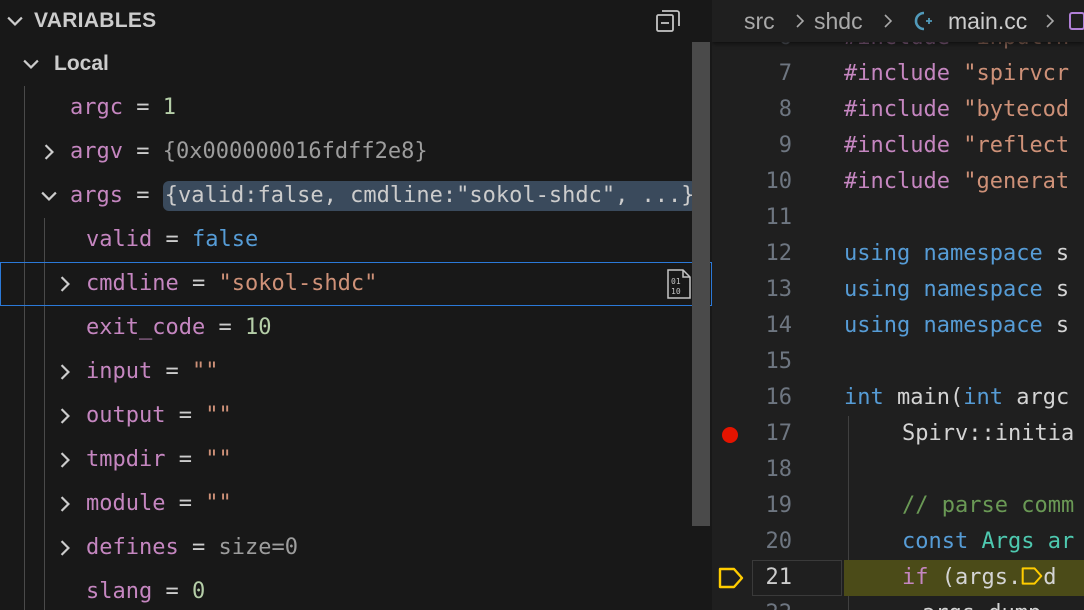 The height and width of the screenshot is (610, 1084). I want to click on variable-value: false, so click(225, 239).